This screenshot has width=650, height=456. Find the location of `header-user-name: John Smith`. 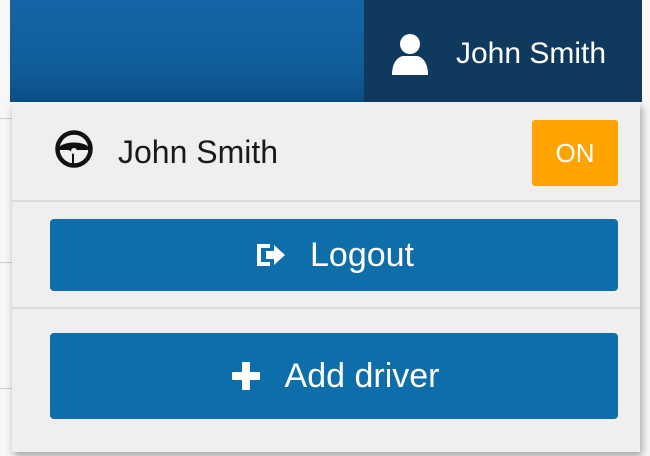

header-user-name: John Smith is located at coordinates (531, 53).